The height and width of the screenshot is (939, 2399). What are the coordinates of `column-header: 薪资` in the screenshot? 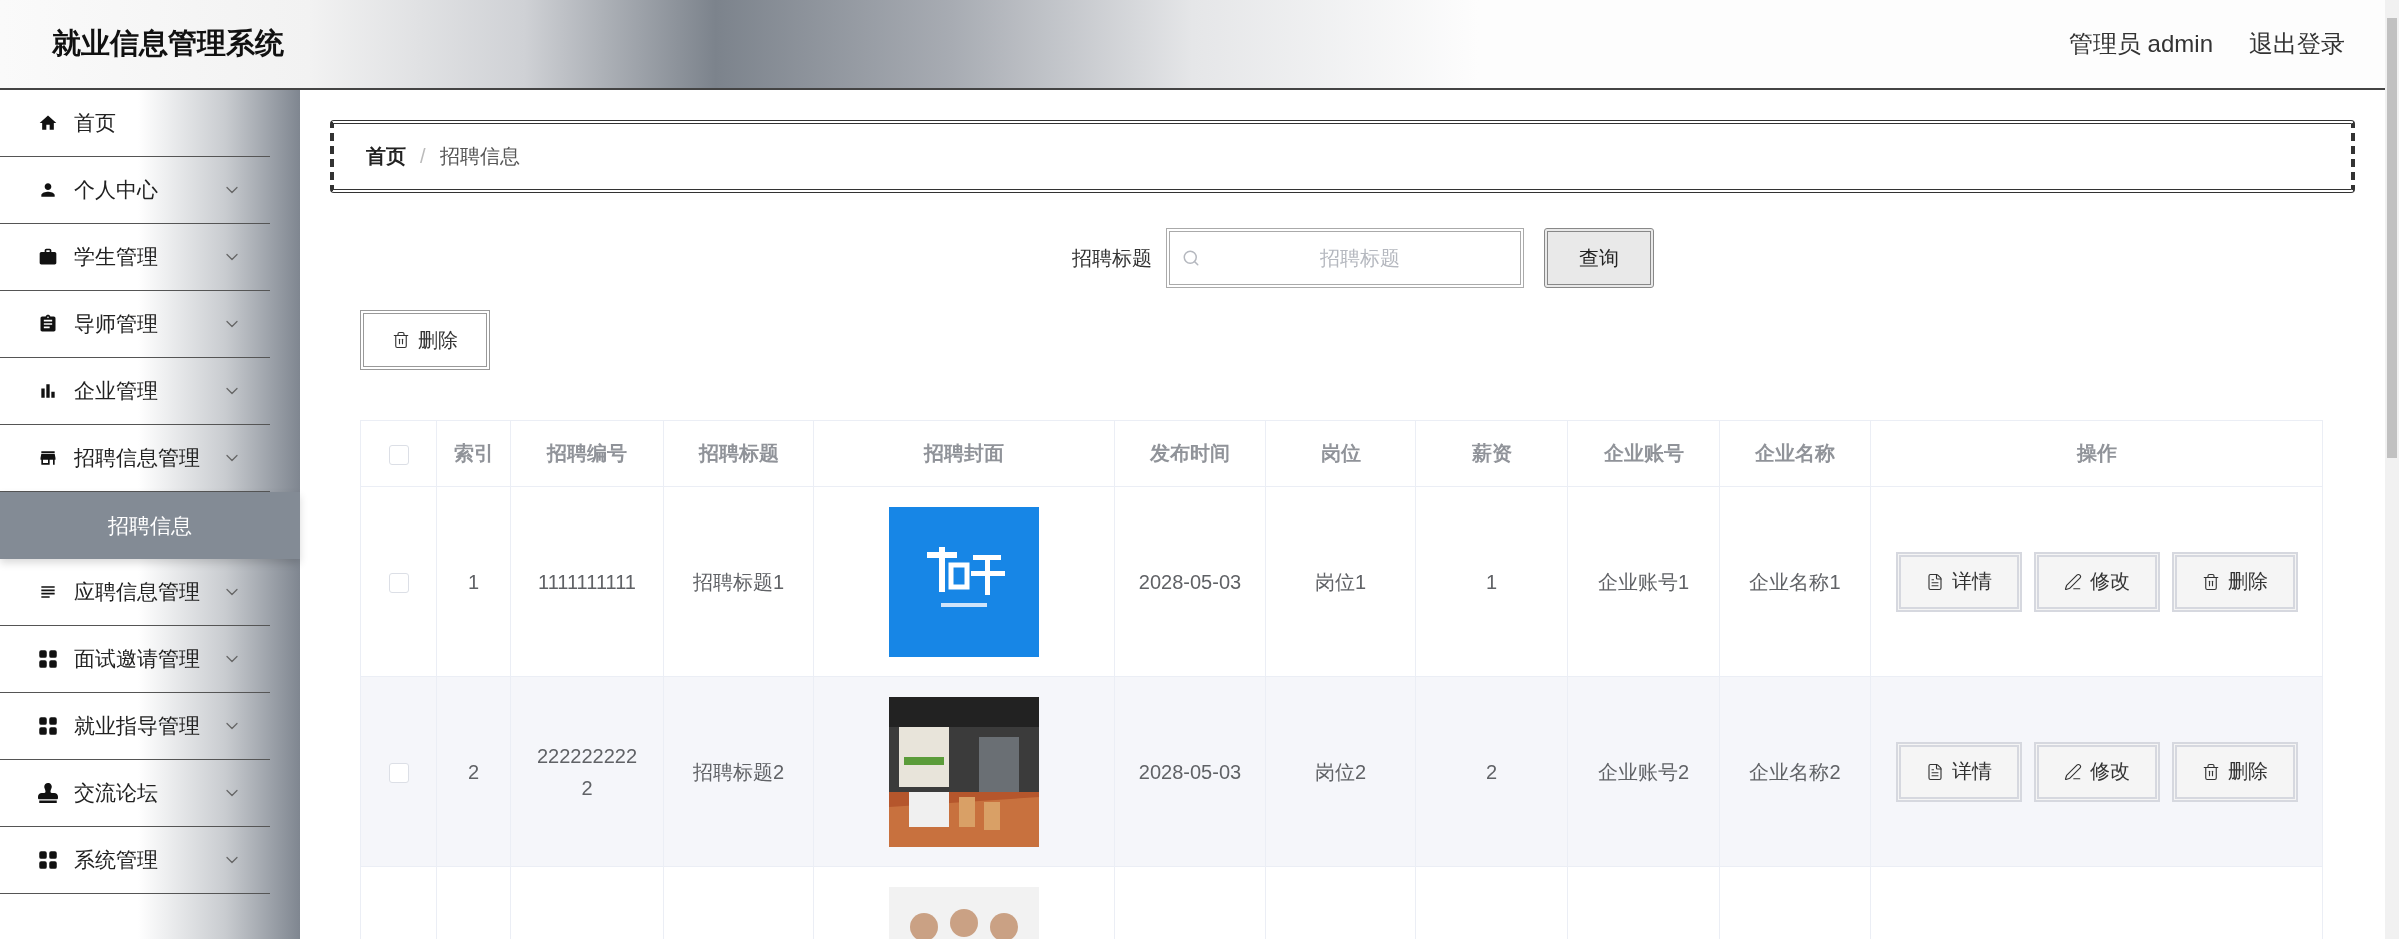 It's located at (1491, 453).